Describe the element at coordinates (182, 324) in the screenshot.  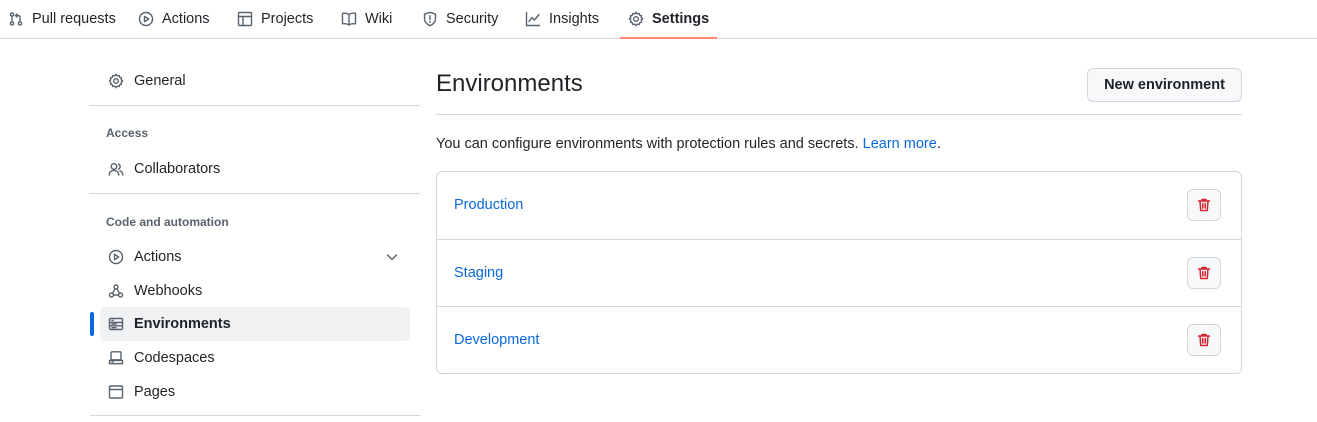
I see `sidebar-item-label: Environments` at that location.